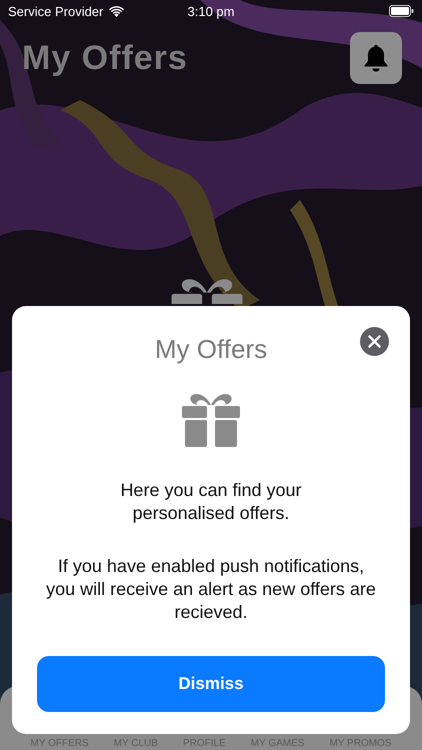 This screenshot has height=750, width=422. Describe the element at coordinates (211, 684) in the screenshot. I see `dismiss-button: Dismiss` at that location.